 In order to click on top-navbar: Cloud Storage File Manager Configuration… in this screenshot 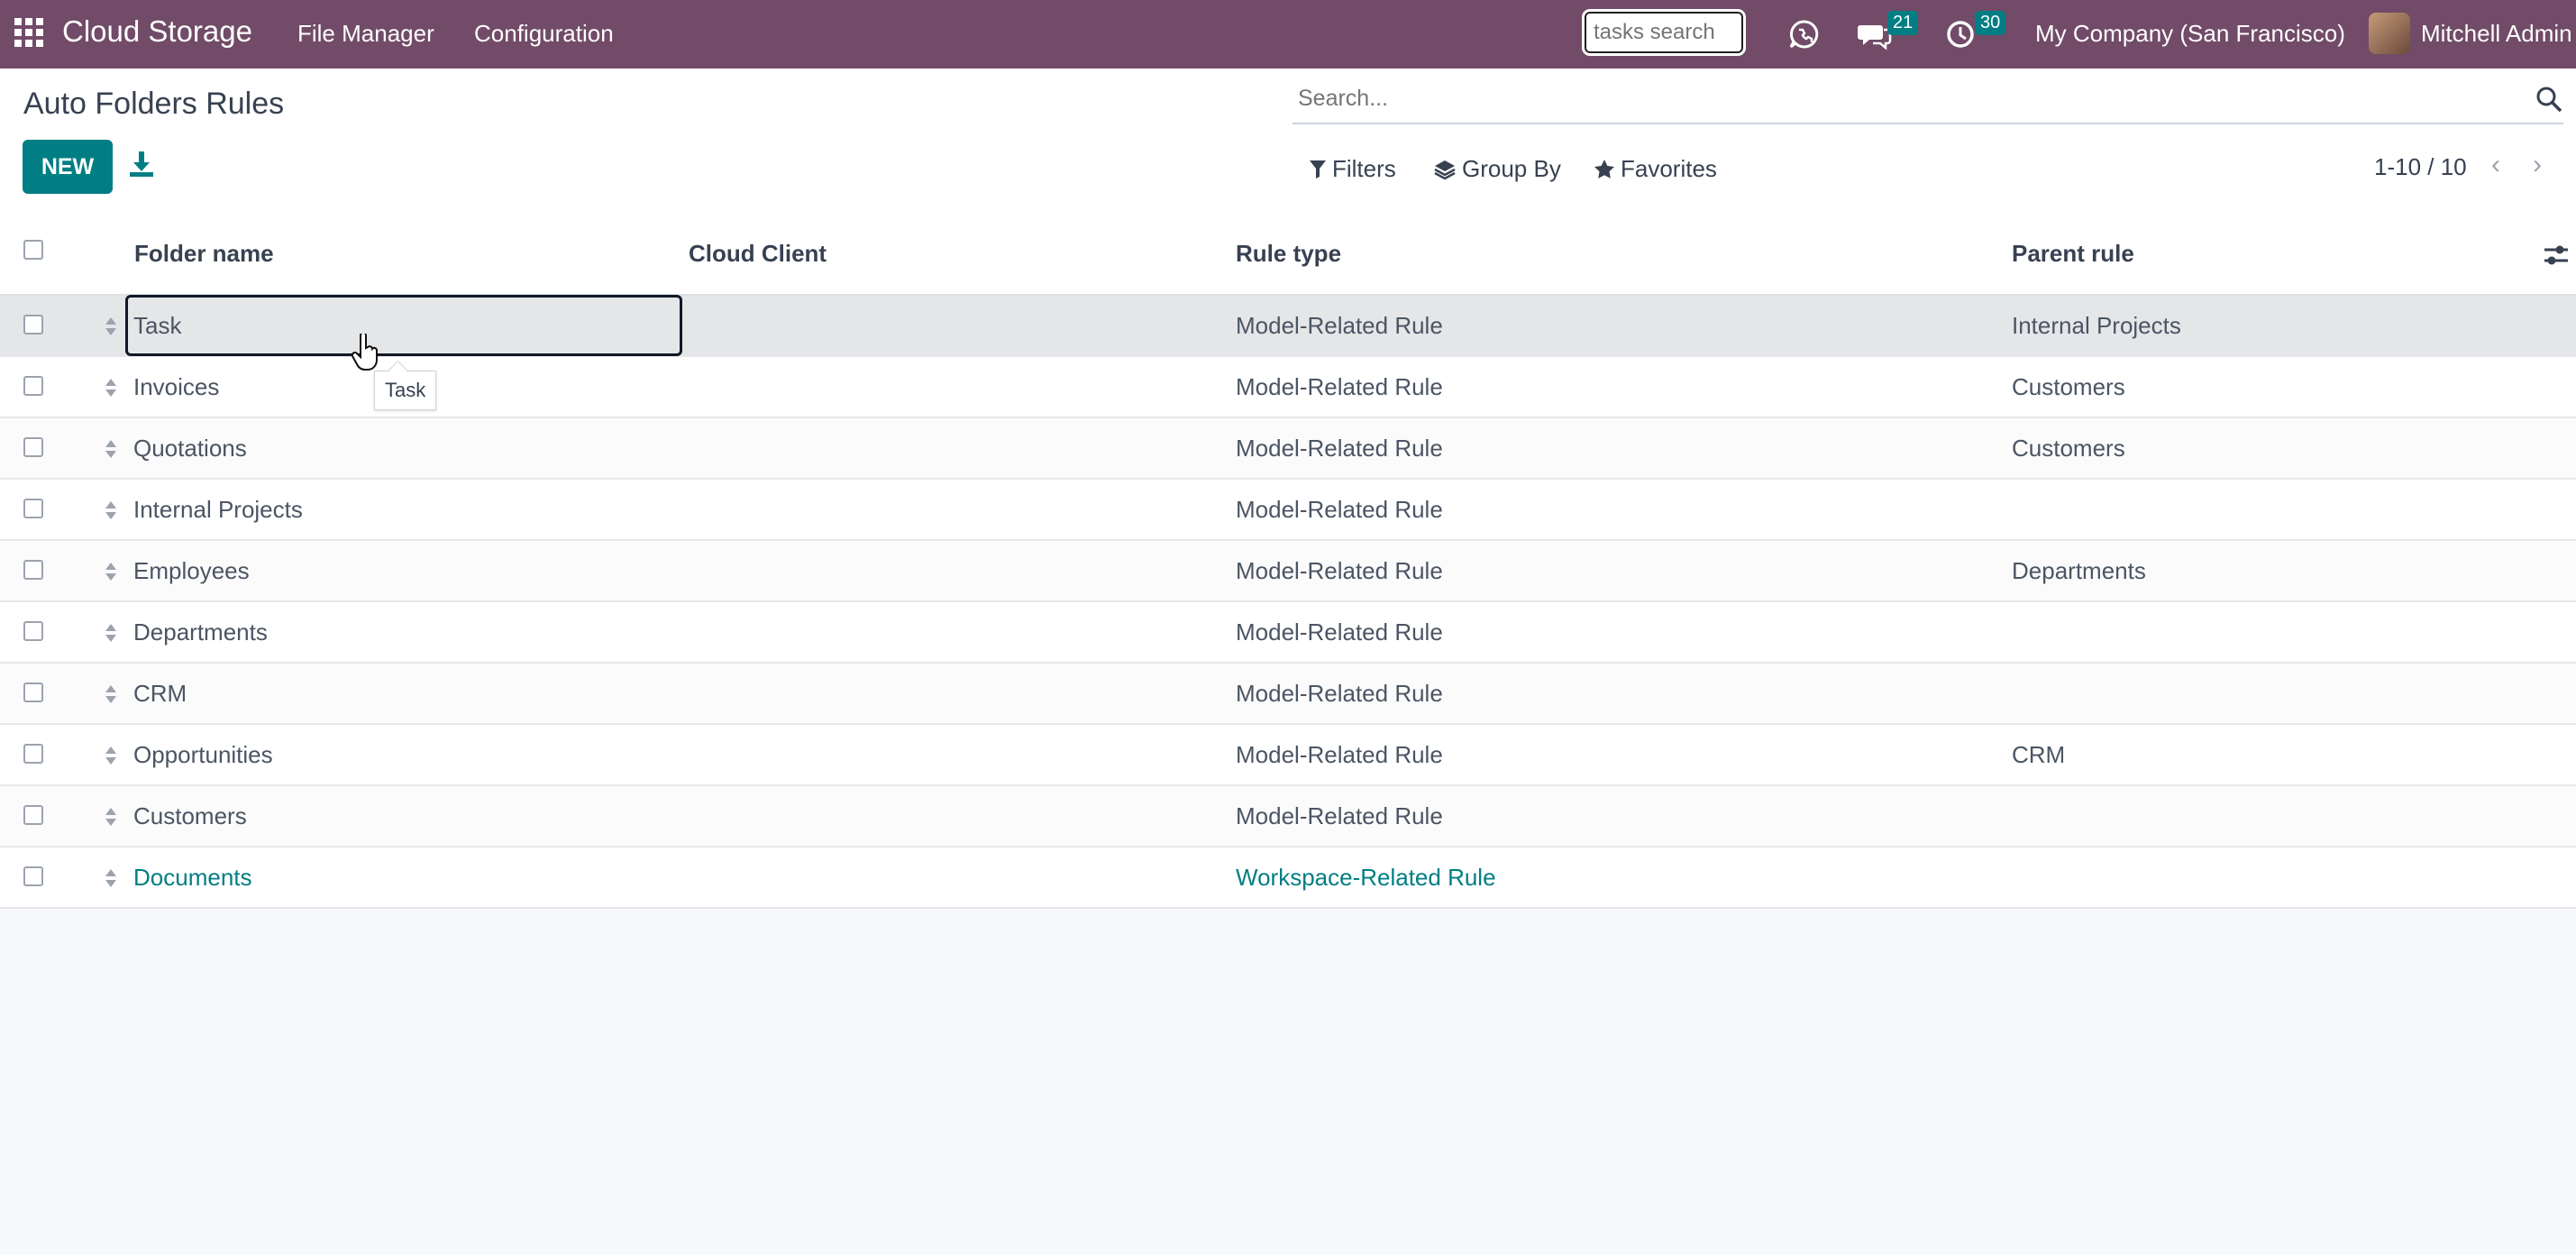, I will do `click(1288, 34)`.